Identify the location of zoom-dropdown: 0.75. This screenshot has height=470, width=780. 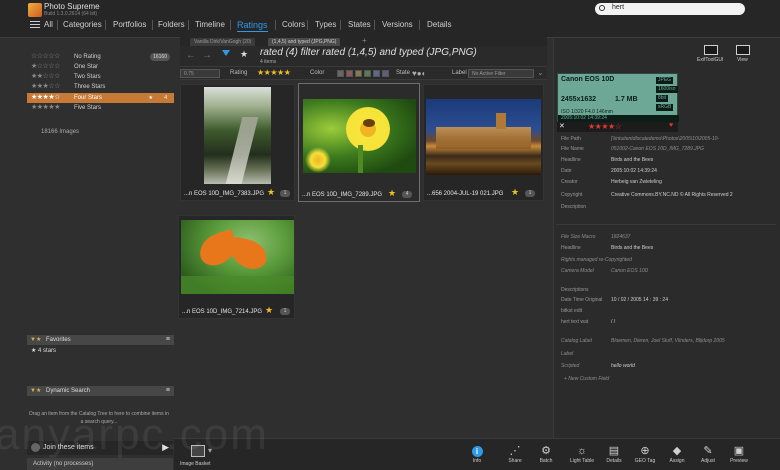
(200, 73).